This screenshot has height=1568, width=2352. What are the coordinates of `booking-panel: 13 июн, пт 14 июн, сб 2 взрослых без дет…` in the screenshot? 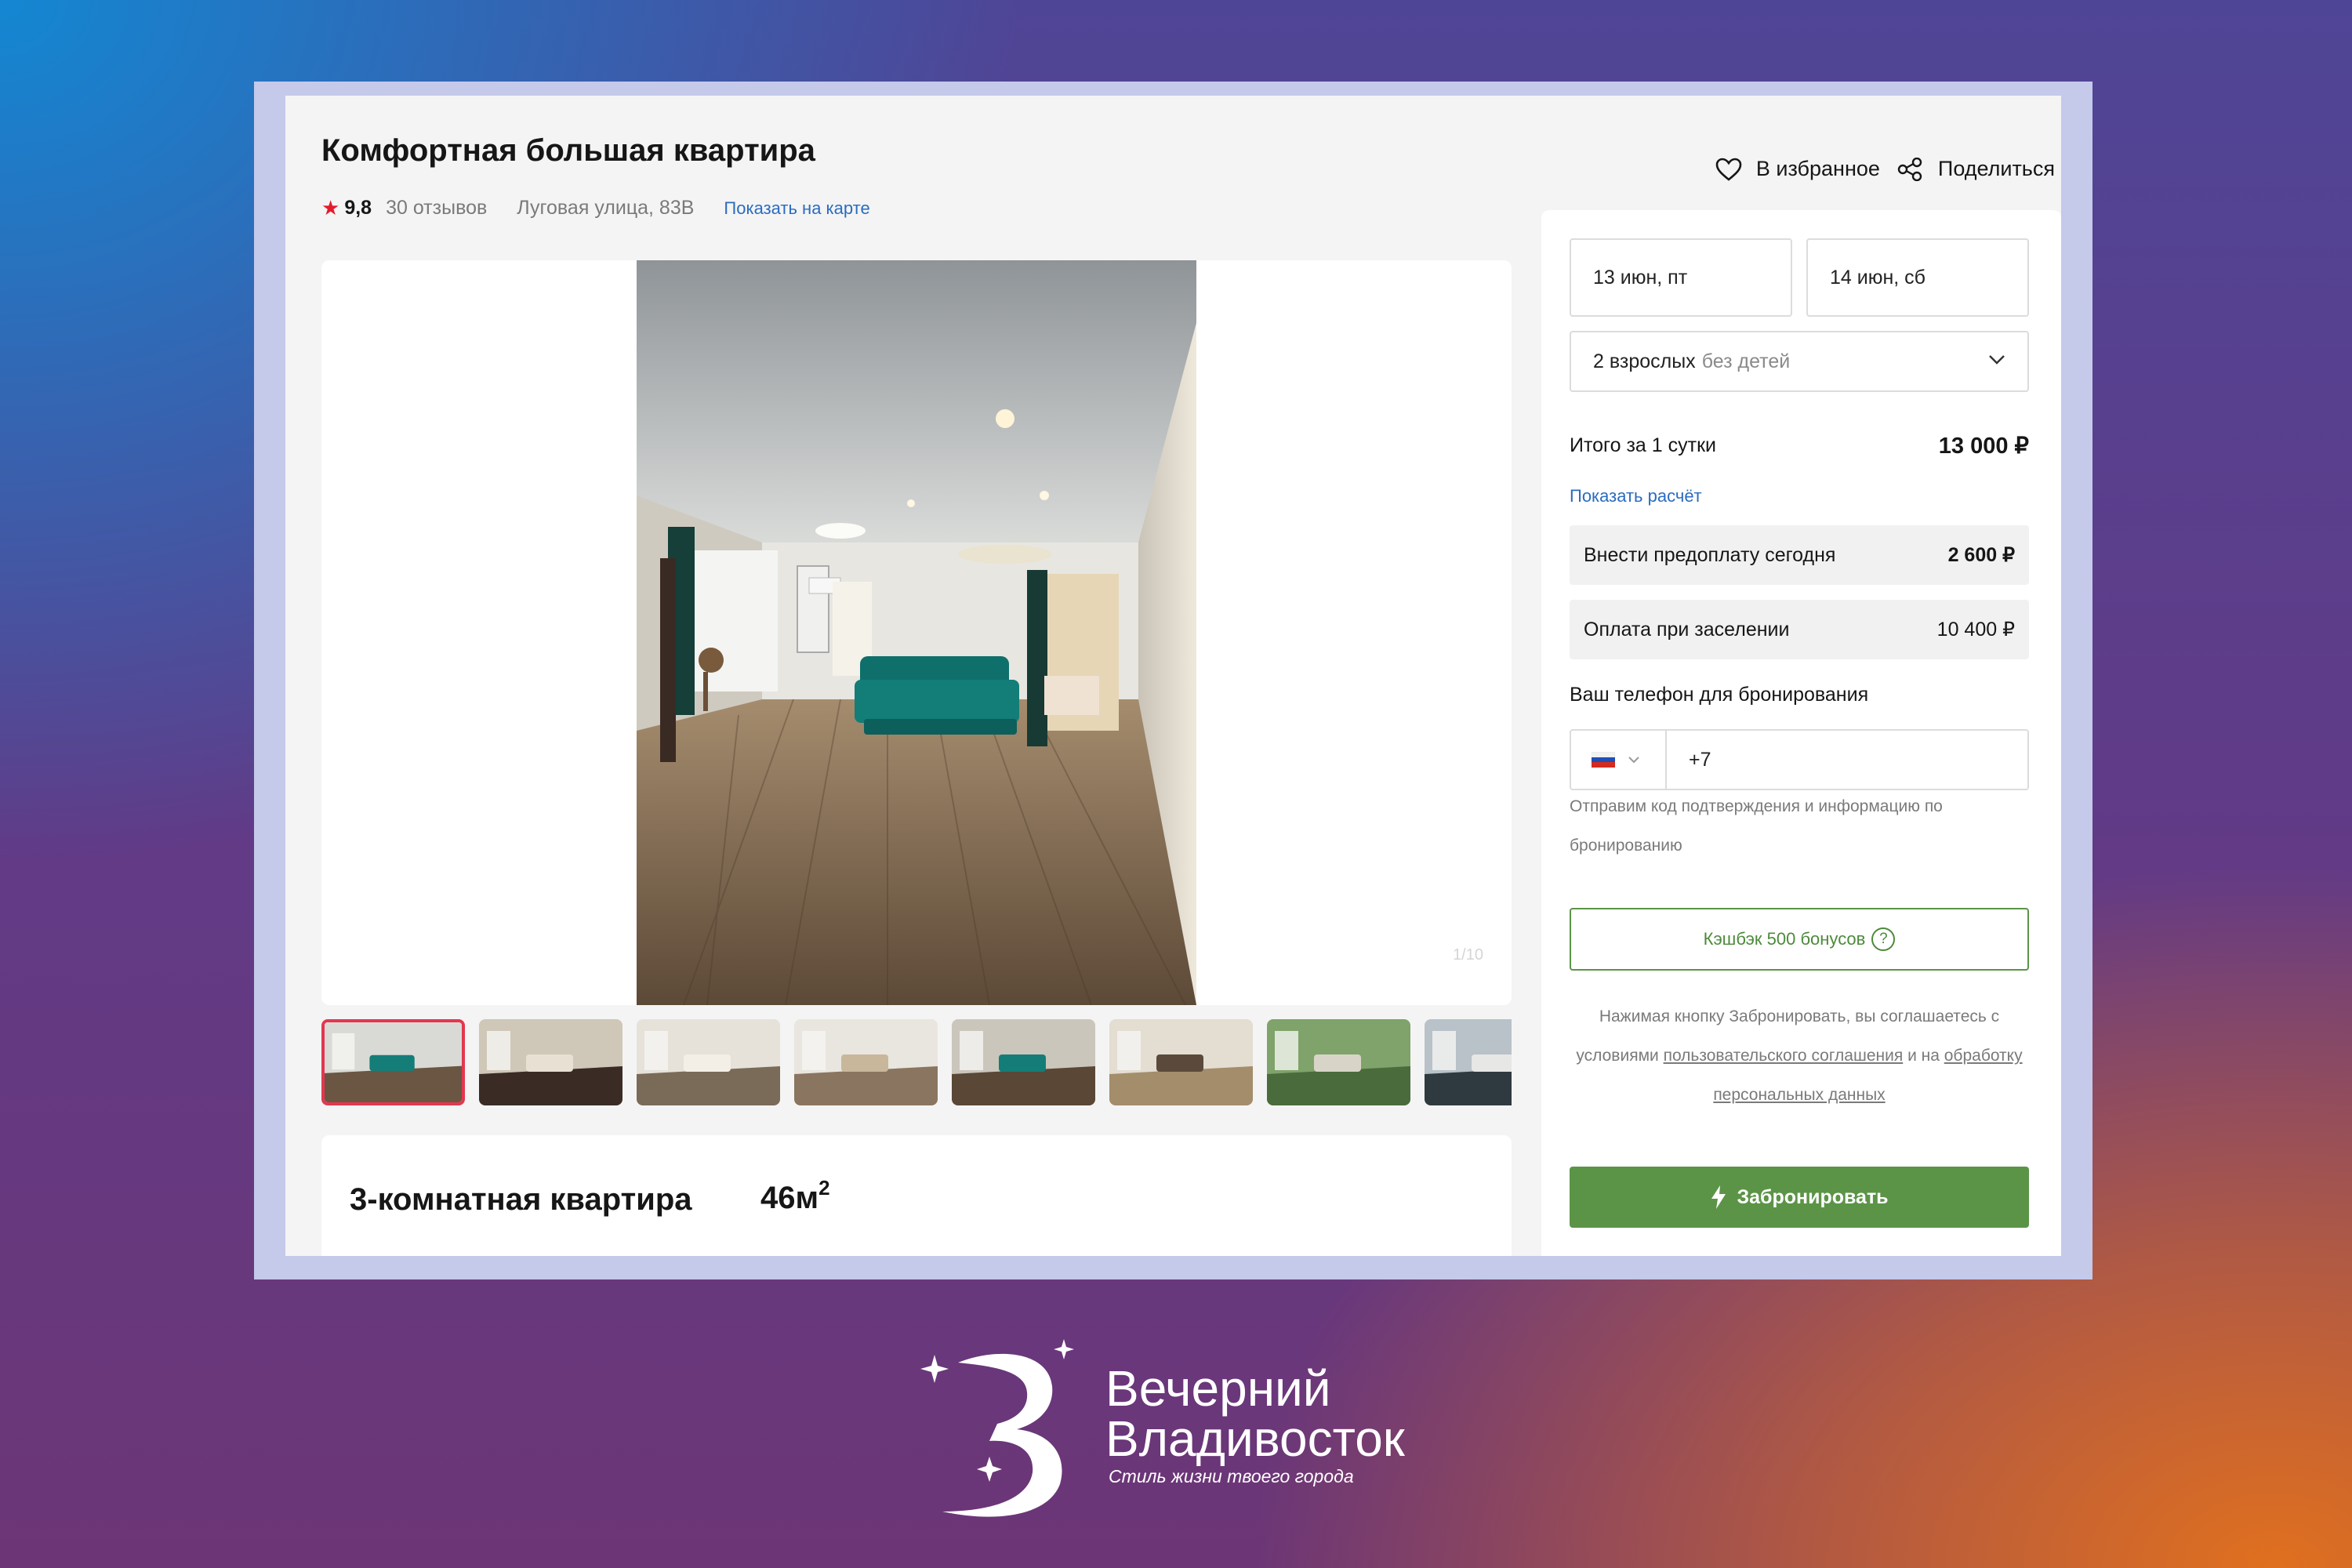 It's located at (1801, 733).